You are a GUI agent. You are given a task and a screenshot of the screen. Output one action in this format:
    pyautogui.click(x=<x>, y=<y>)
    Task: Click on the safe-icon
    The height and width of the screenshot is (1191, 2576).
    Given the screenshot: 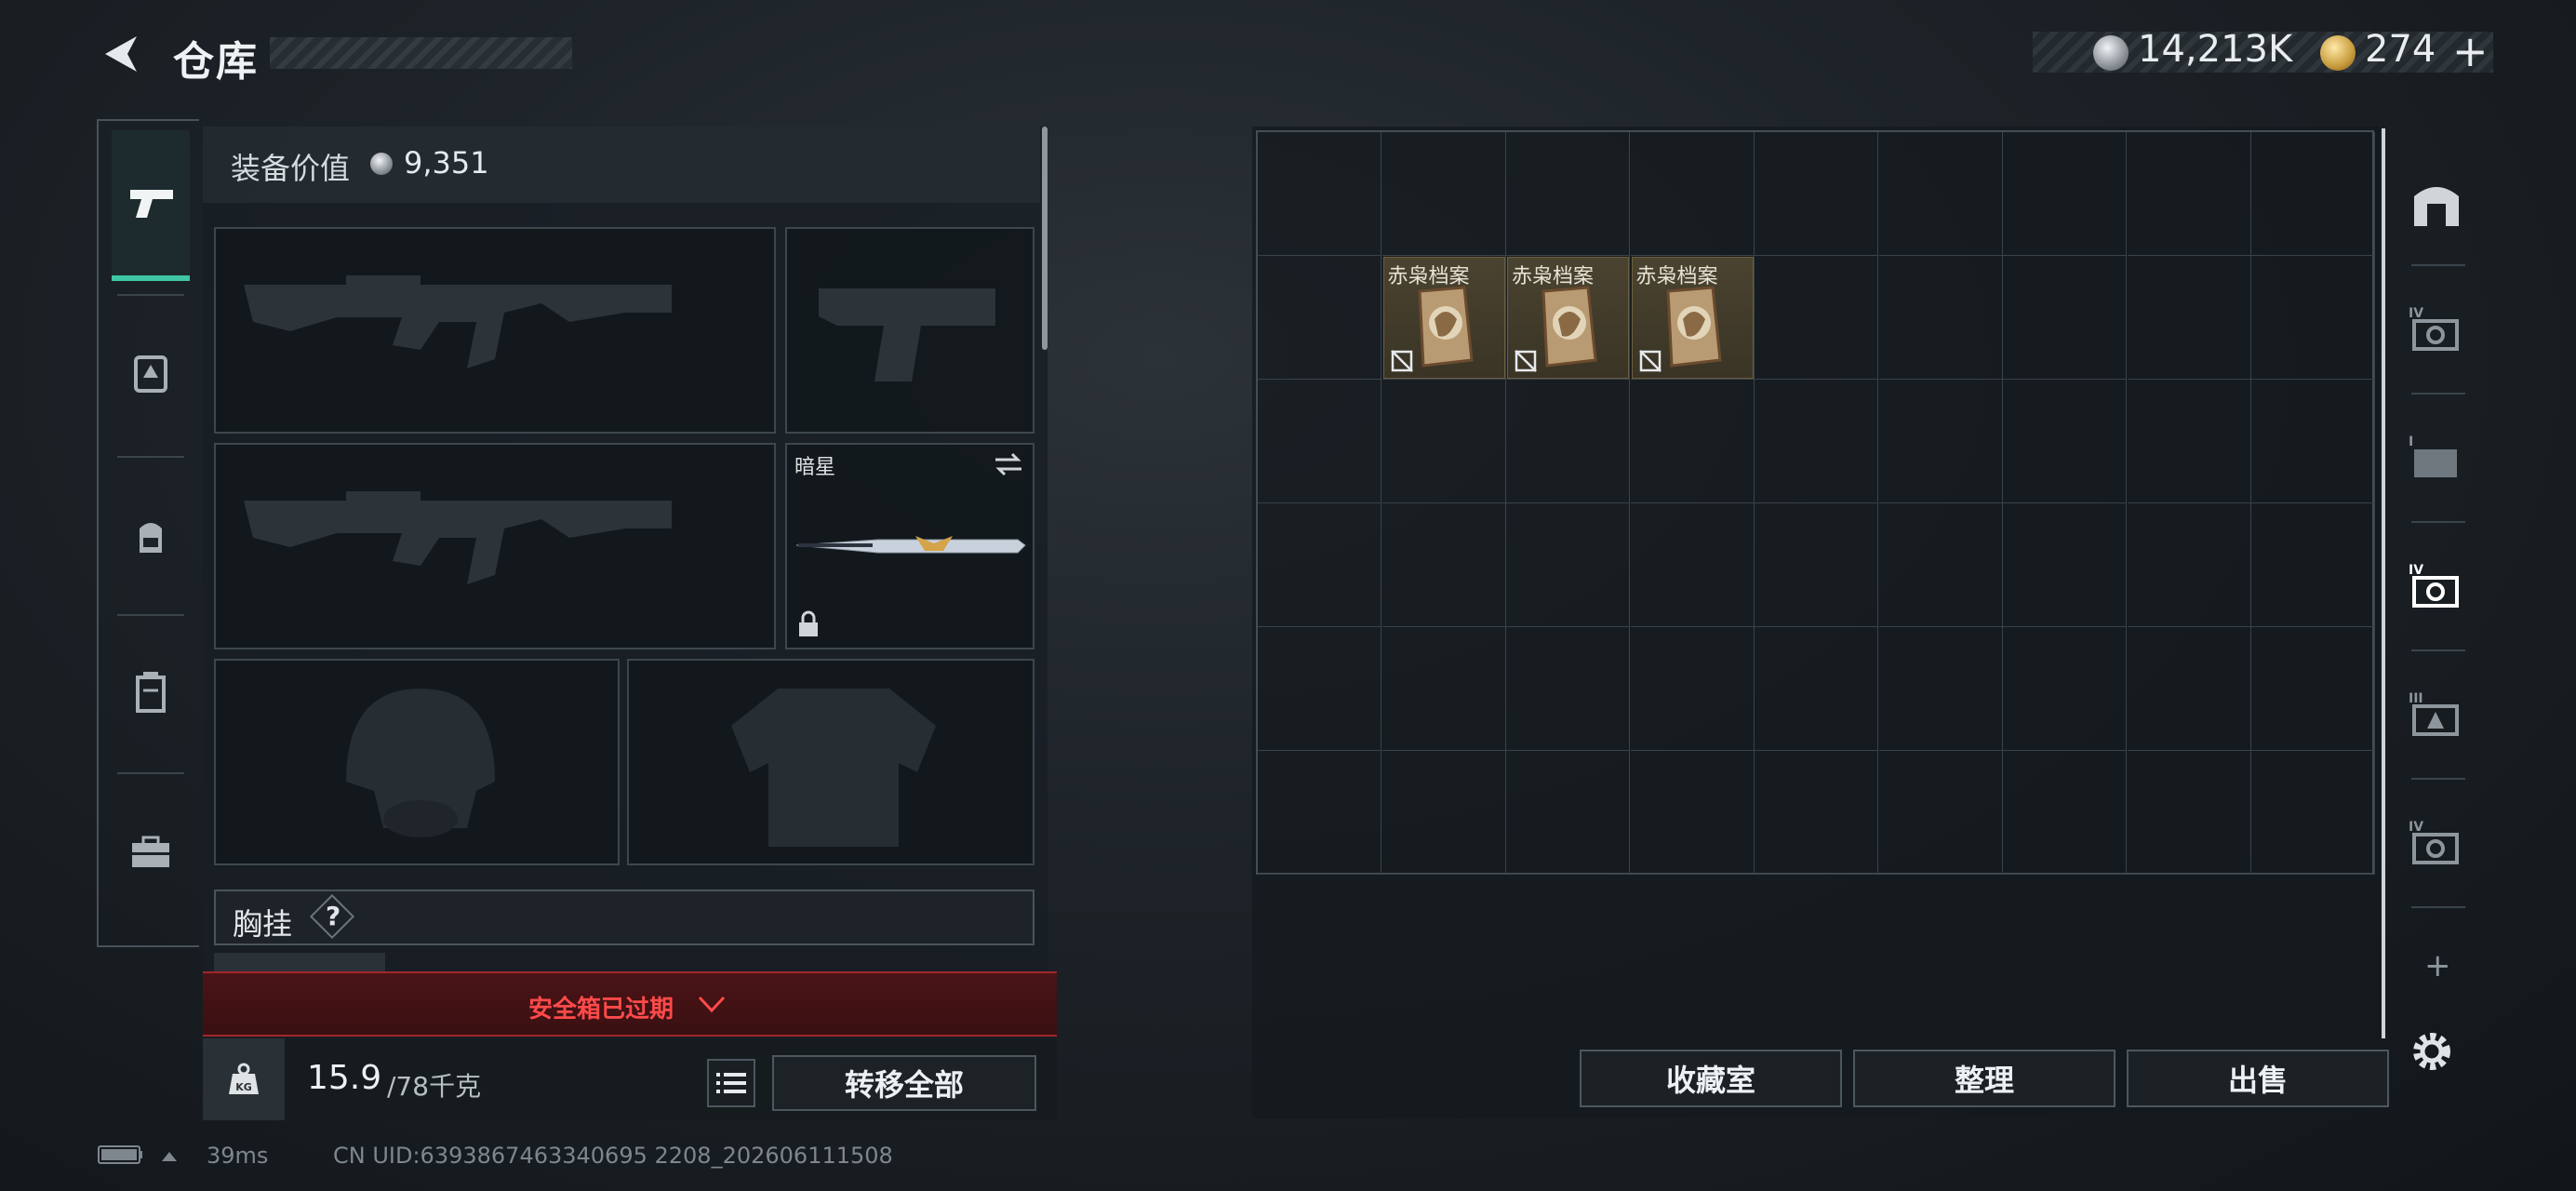 What is the action you would take?
    pyautogui.click(x=2436, y=203)
    